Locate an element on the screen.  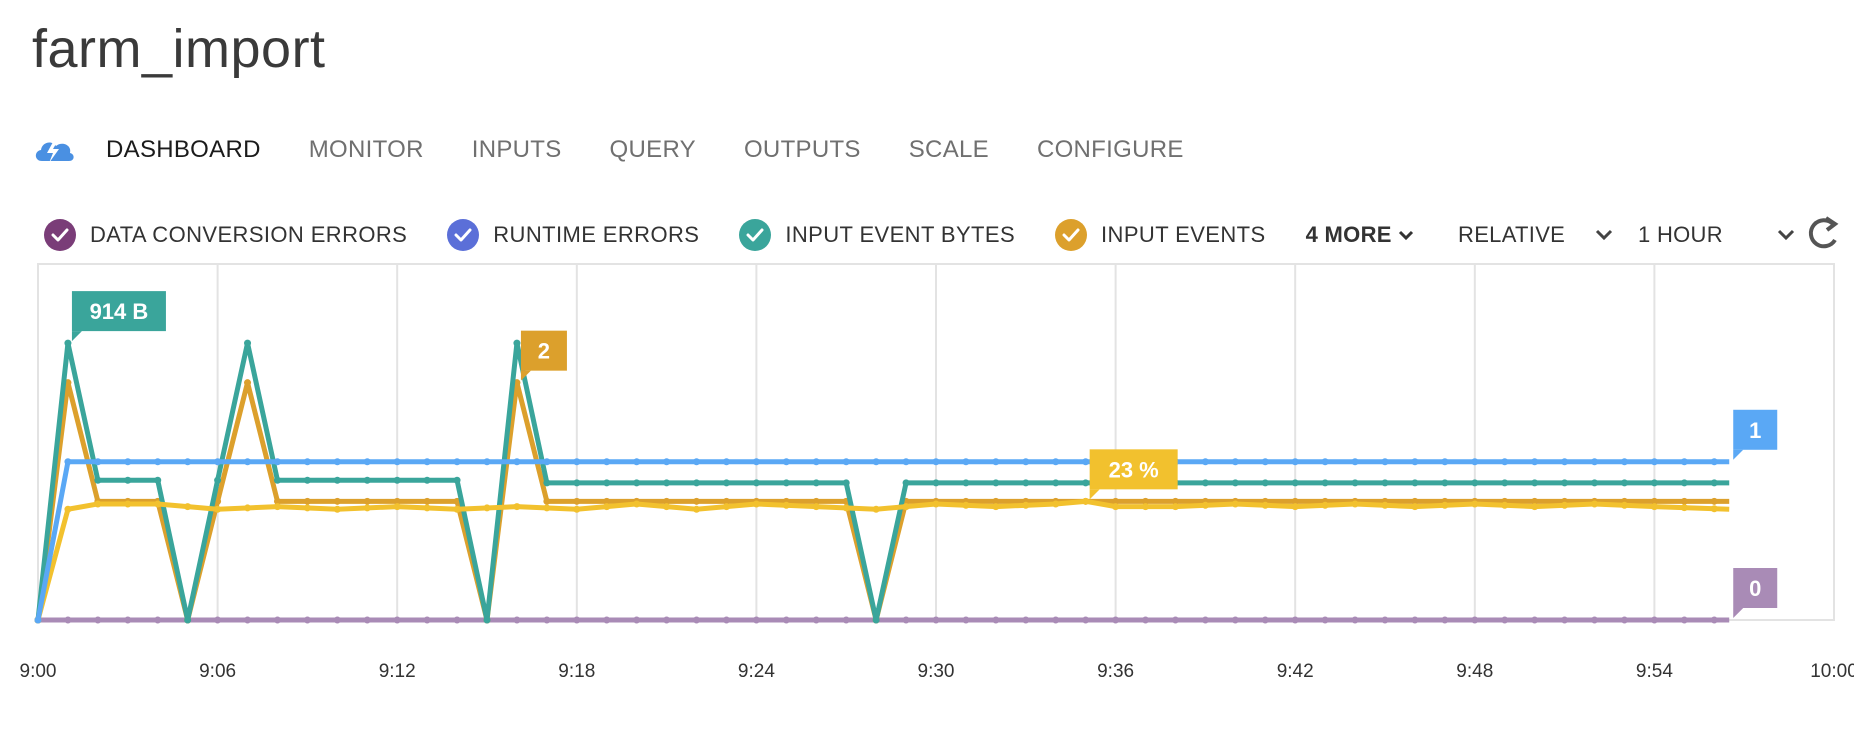
tab-outputs: OUTPUTS is located at coordinates (802, 150).